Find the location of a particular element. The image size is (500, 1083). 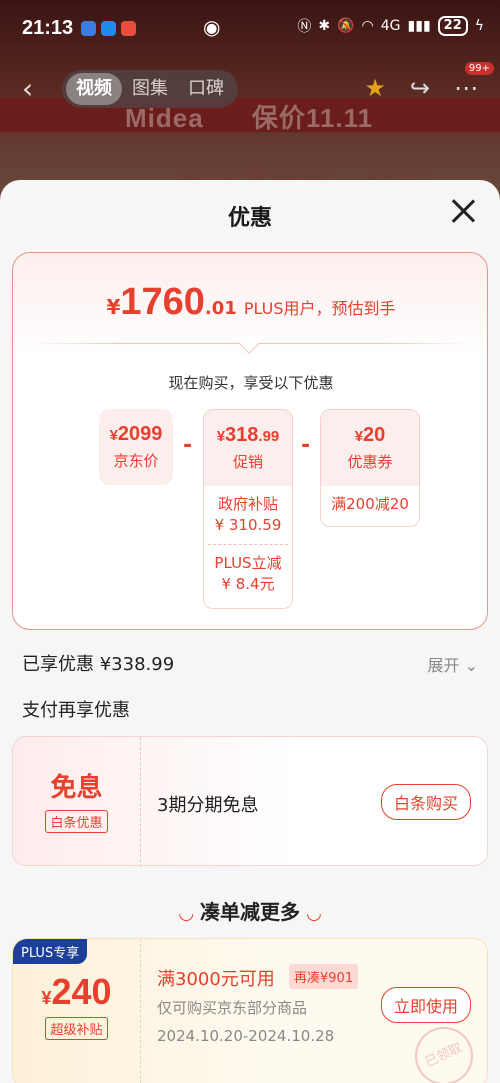

coupon-amount: 20 is located at coordinates (374, 435).